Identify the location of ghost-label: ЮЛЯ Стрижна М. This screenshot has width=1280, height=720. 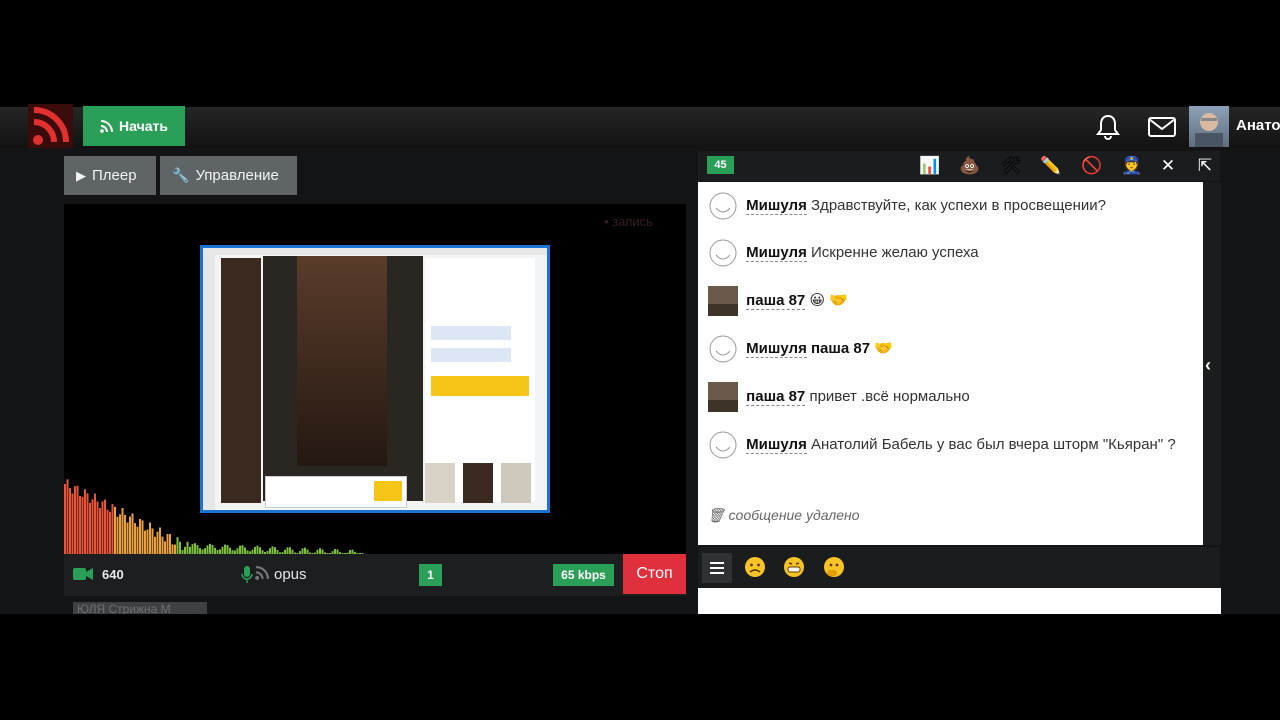
(140, 608).